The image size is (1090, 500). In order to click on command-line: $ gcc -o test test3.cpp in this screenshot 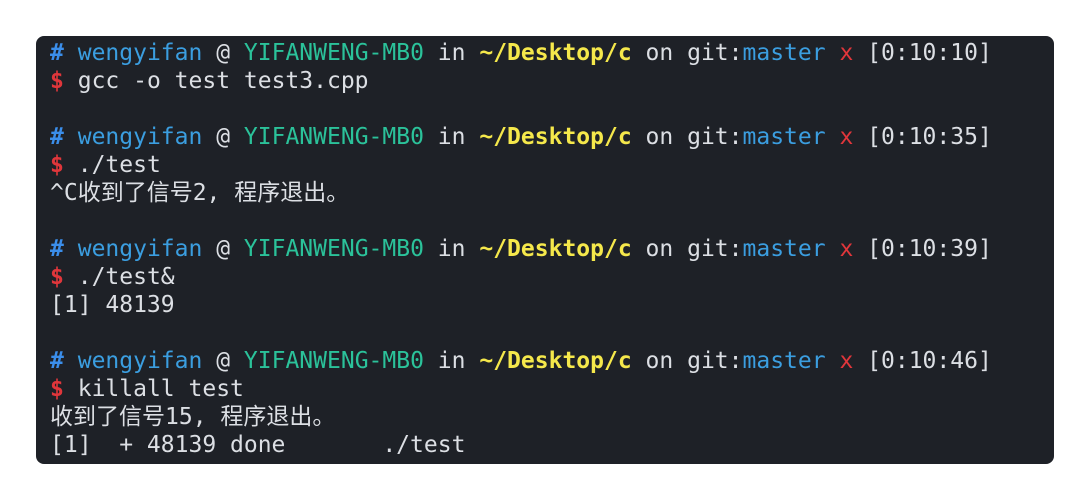, I will do `click(552, 81)`.